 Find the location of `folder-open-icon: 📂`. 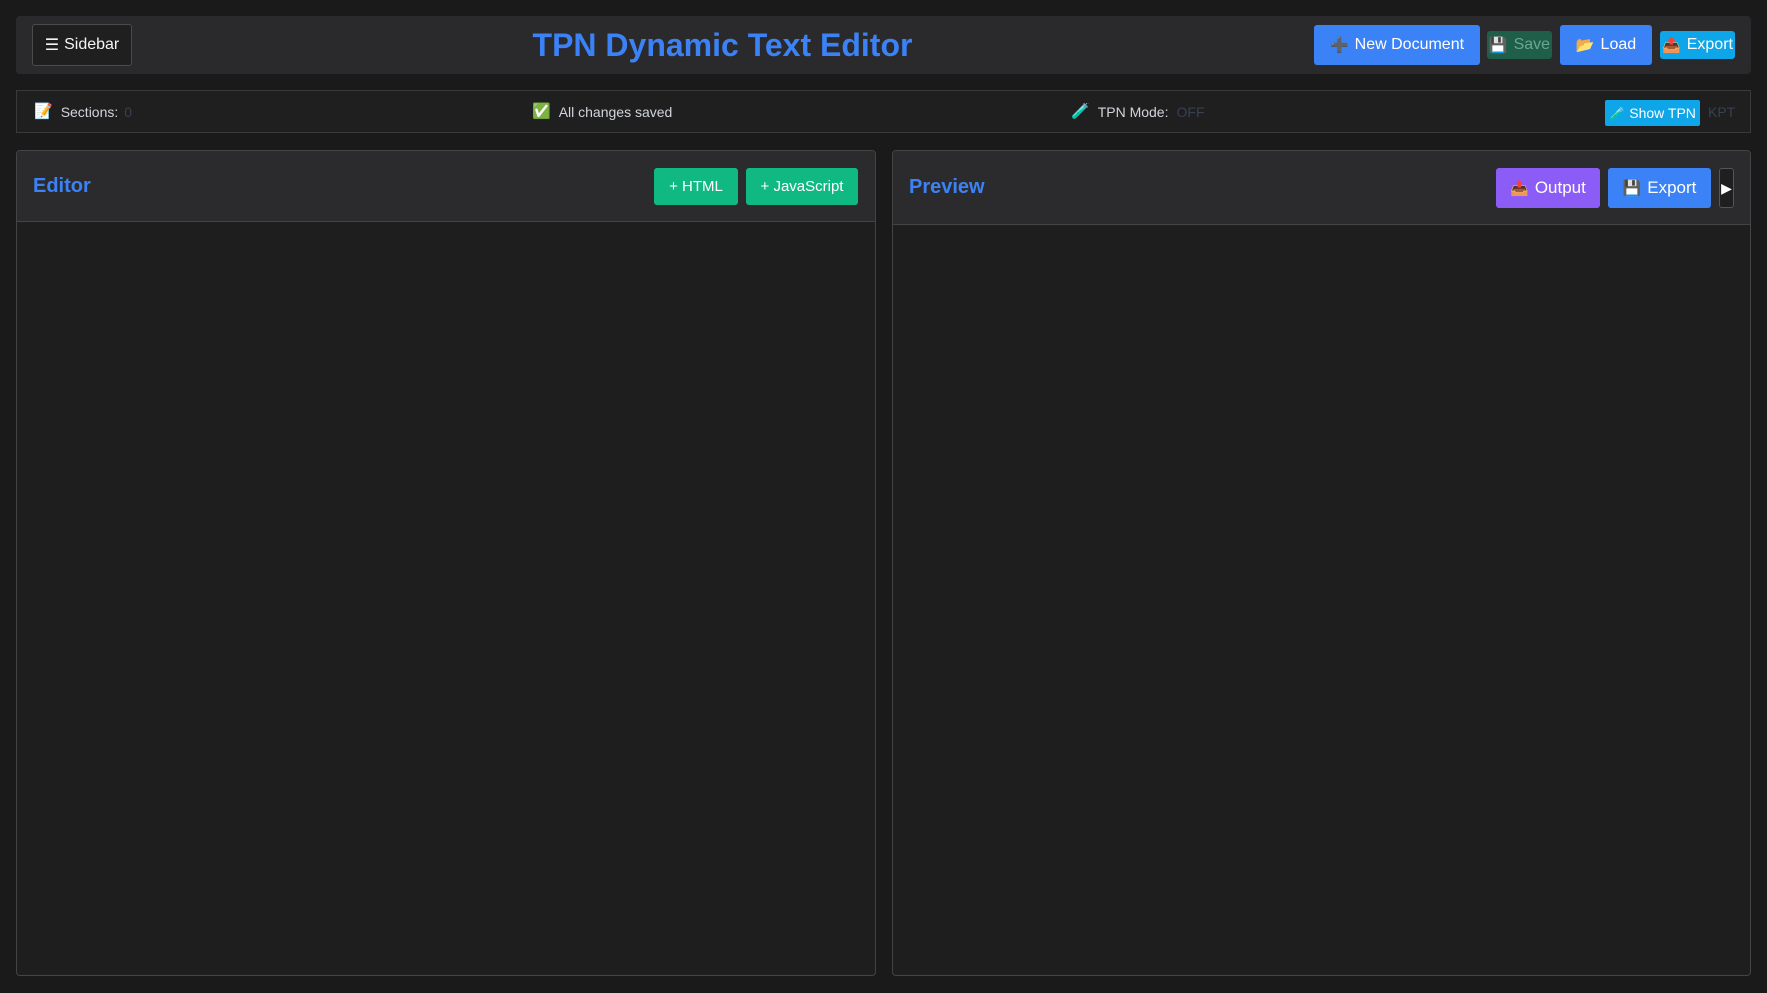

folder-open-icon: 📂 is located at coordinates (1585, 45).